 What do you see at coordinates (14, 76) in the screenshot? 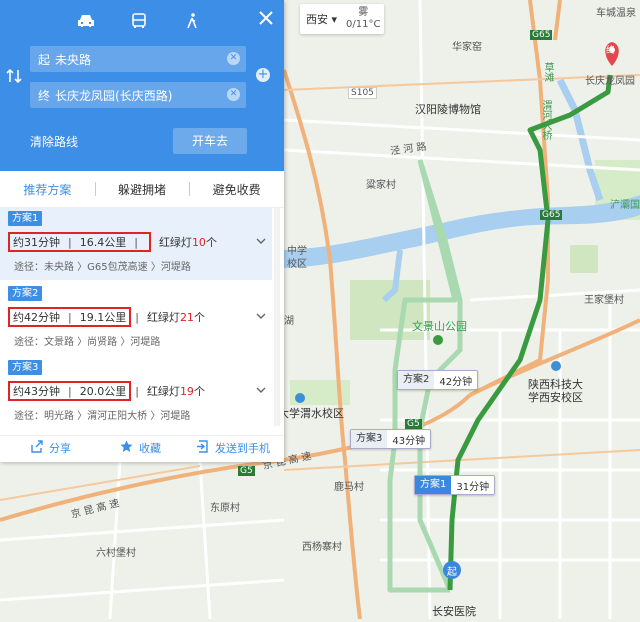
I see `swap-icon` at bounding box center [14, 76].